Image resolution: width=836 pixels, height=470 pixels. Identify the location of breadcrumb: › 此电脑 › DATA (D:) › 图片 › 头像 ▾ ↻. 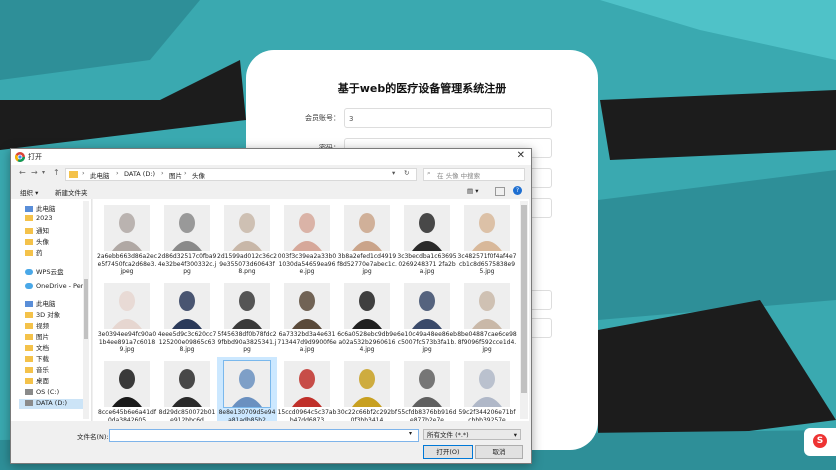
(241, 174).